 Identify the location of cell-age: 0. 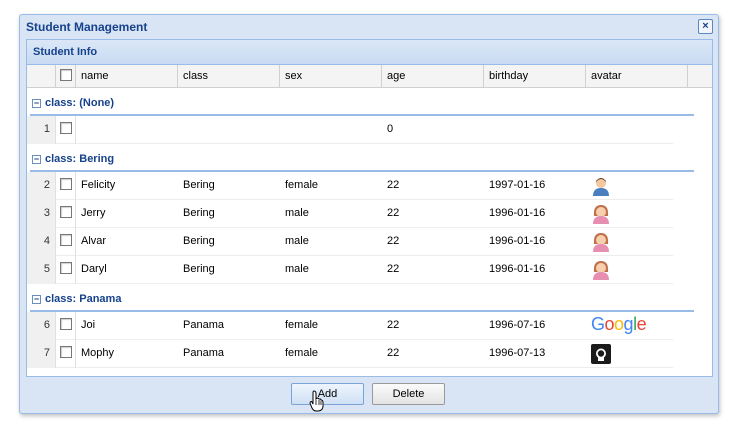
(433, 130).